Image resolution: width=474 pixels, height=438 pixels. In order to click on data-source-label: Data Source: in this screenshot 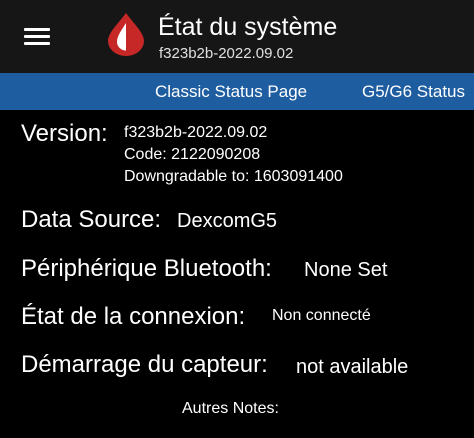, I will do `click(91, 219)`.